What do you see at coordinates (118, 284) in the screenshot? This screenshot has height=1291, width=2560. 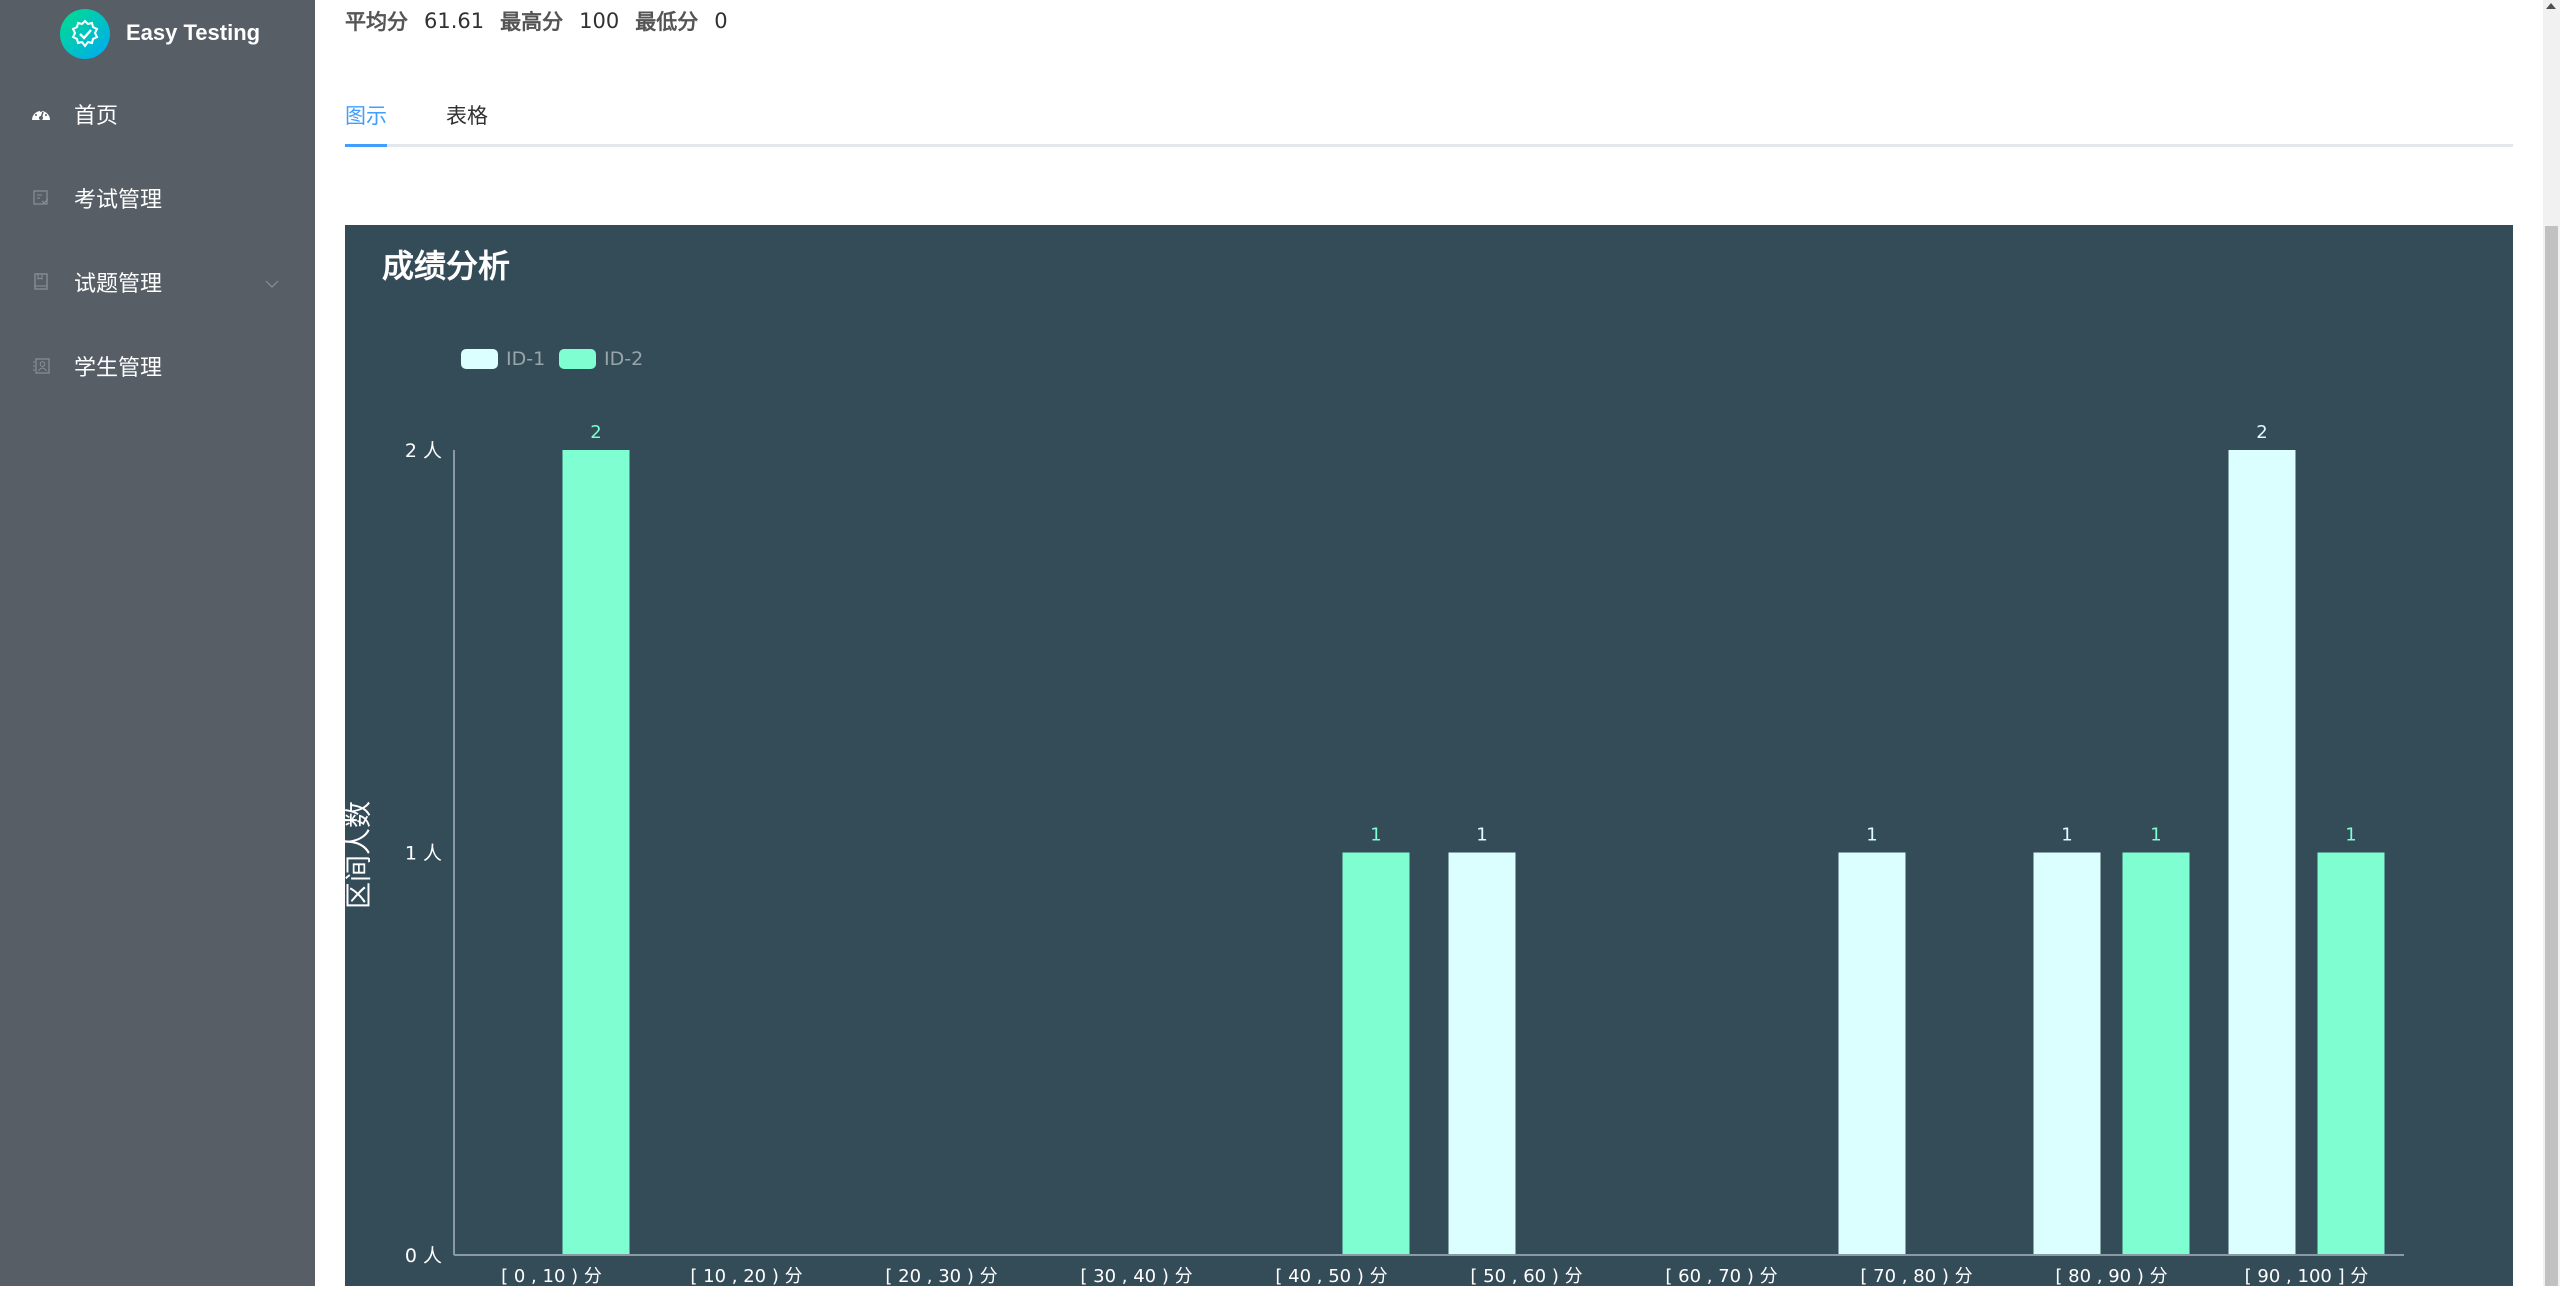 I see `sidebar-item-label: 试题管理` at bounding box center [118, 284].